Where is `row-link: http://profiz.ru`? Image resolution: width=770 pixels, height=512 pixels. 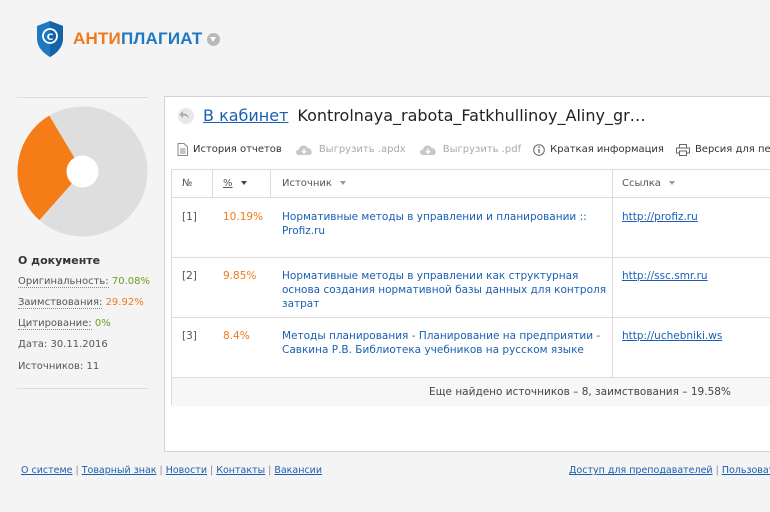
row-link: http://profiz.ru is located at coordinates (660, 217).